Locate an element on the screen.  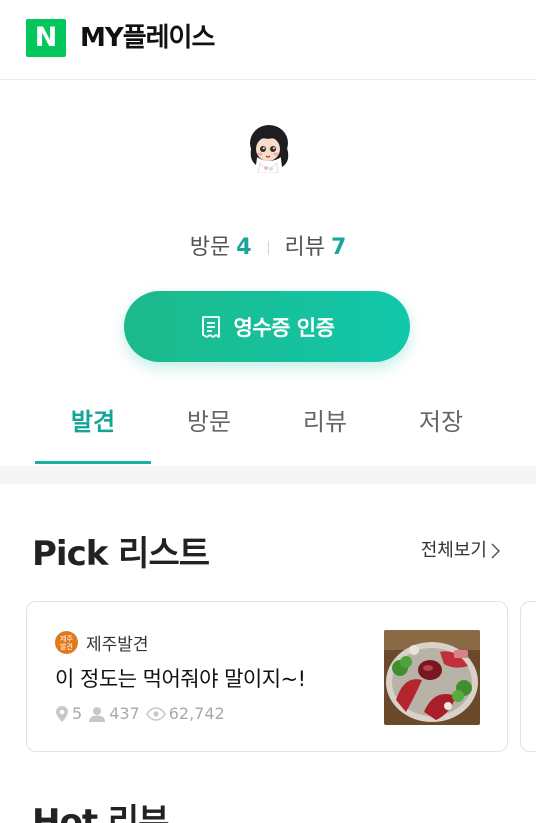
location-pin-icon is located at coordinates (62, 713).